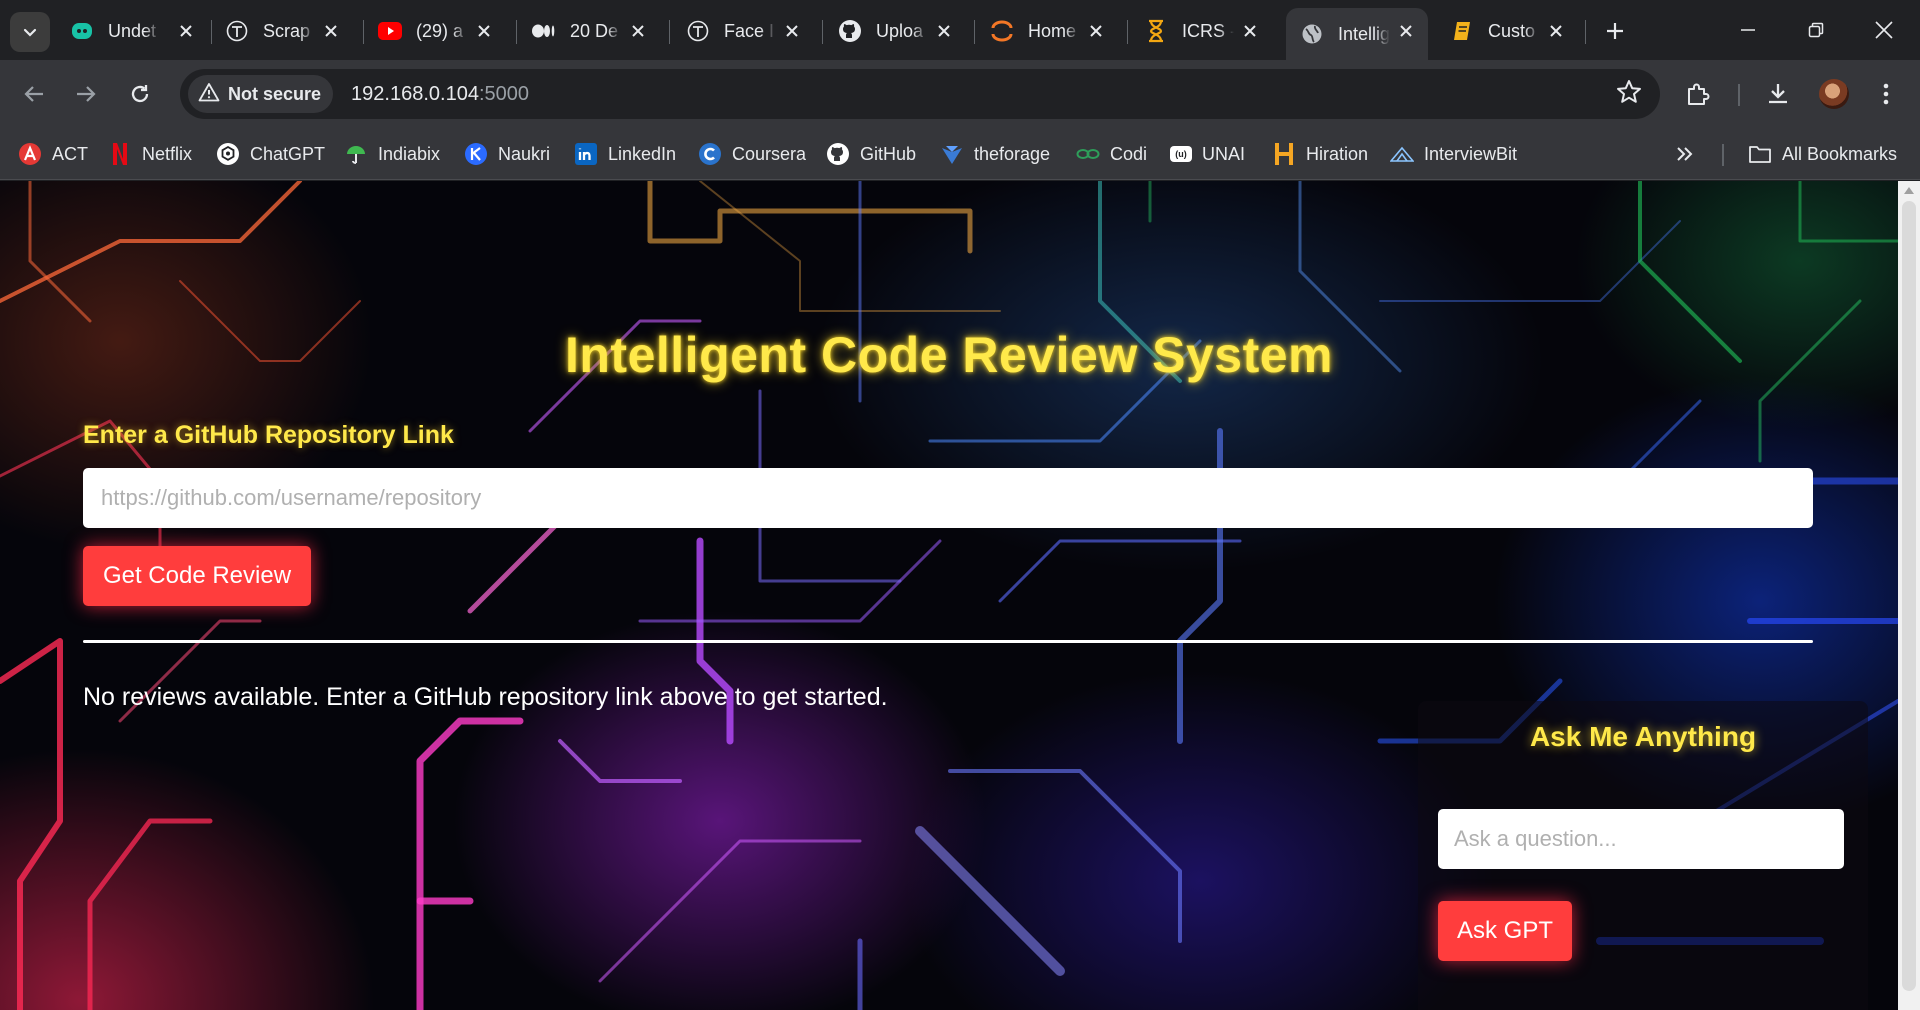 Image resolution: width=1920 pixels, height=1010 pixels. What do you see at coordinates (1760, 154) in the screenshot?
I see `folder-icon` at bounding box center [1760, 154].